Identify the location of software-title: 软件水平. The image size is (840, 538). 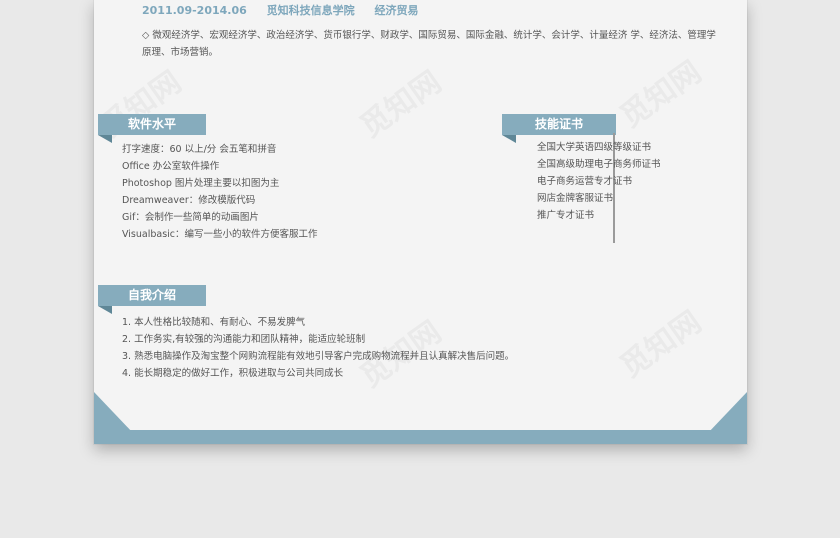
(151, 124).